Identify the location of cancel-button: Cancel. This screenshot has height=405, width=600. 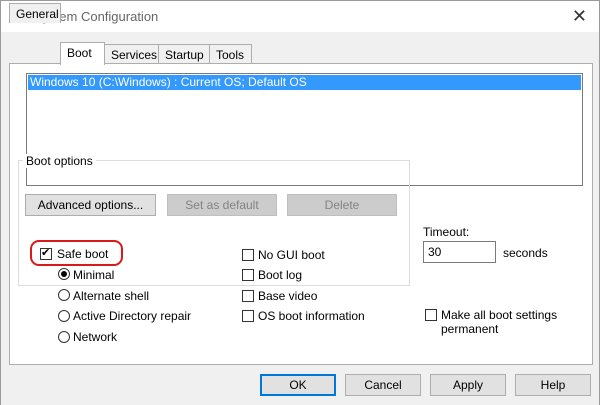
(383, 385).